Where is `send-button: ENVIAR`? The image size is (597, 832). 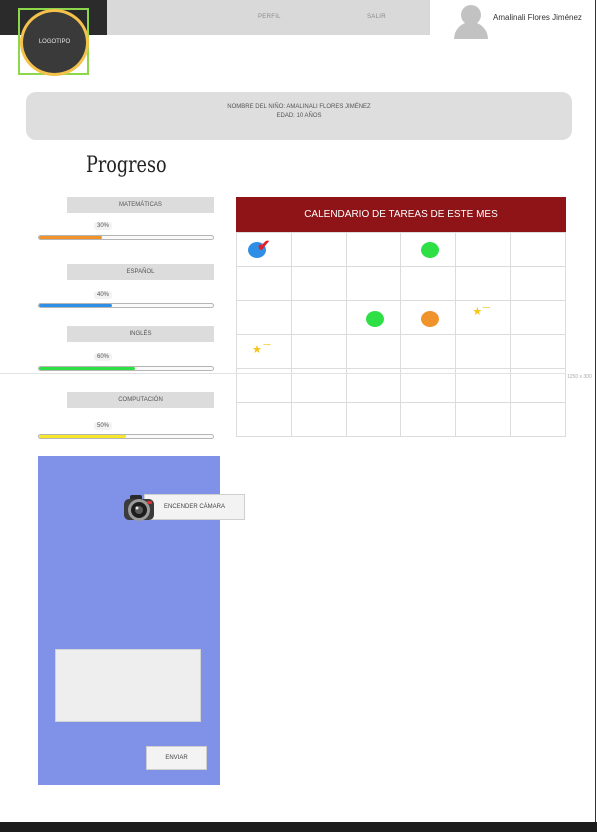 send-button: ENVIAR is located at coordinates (176, 758).